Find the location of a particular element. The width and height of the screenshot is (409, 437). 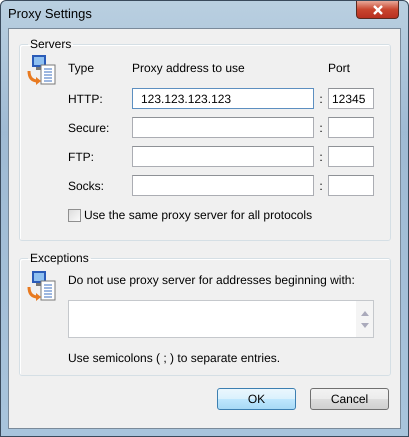

close-button is located at coordinates (377, 10).